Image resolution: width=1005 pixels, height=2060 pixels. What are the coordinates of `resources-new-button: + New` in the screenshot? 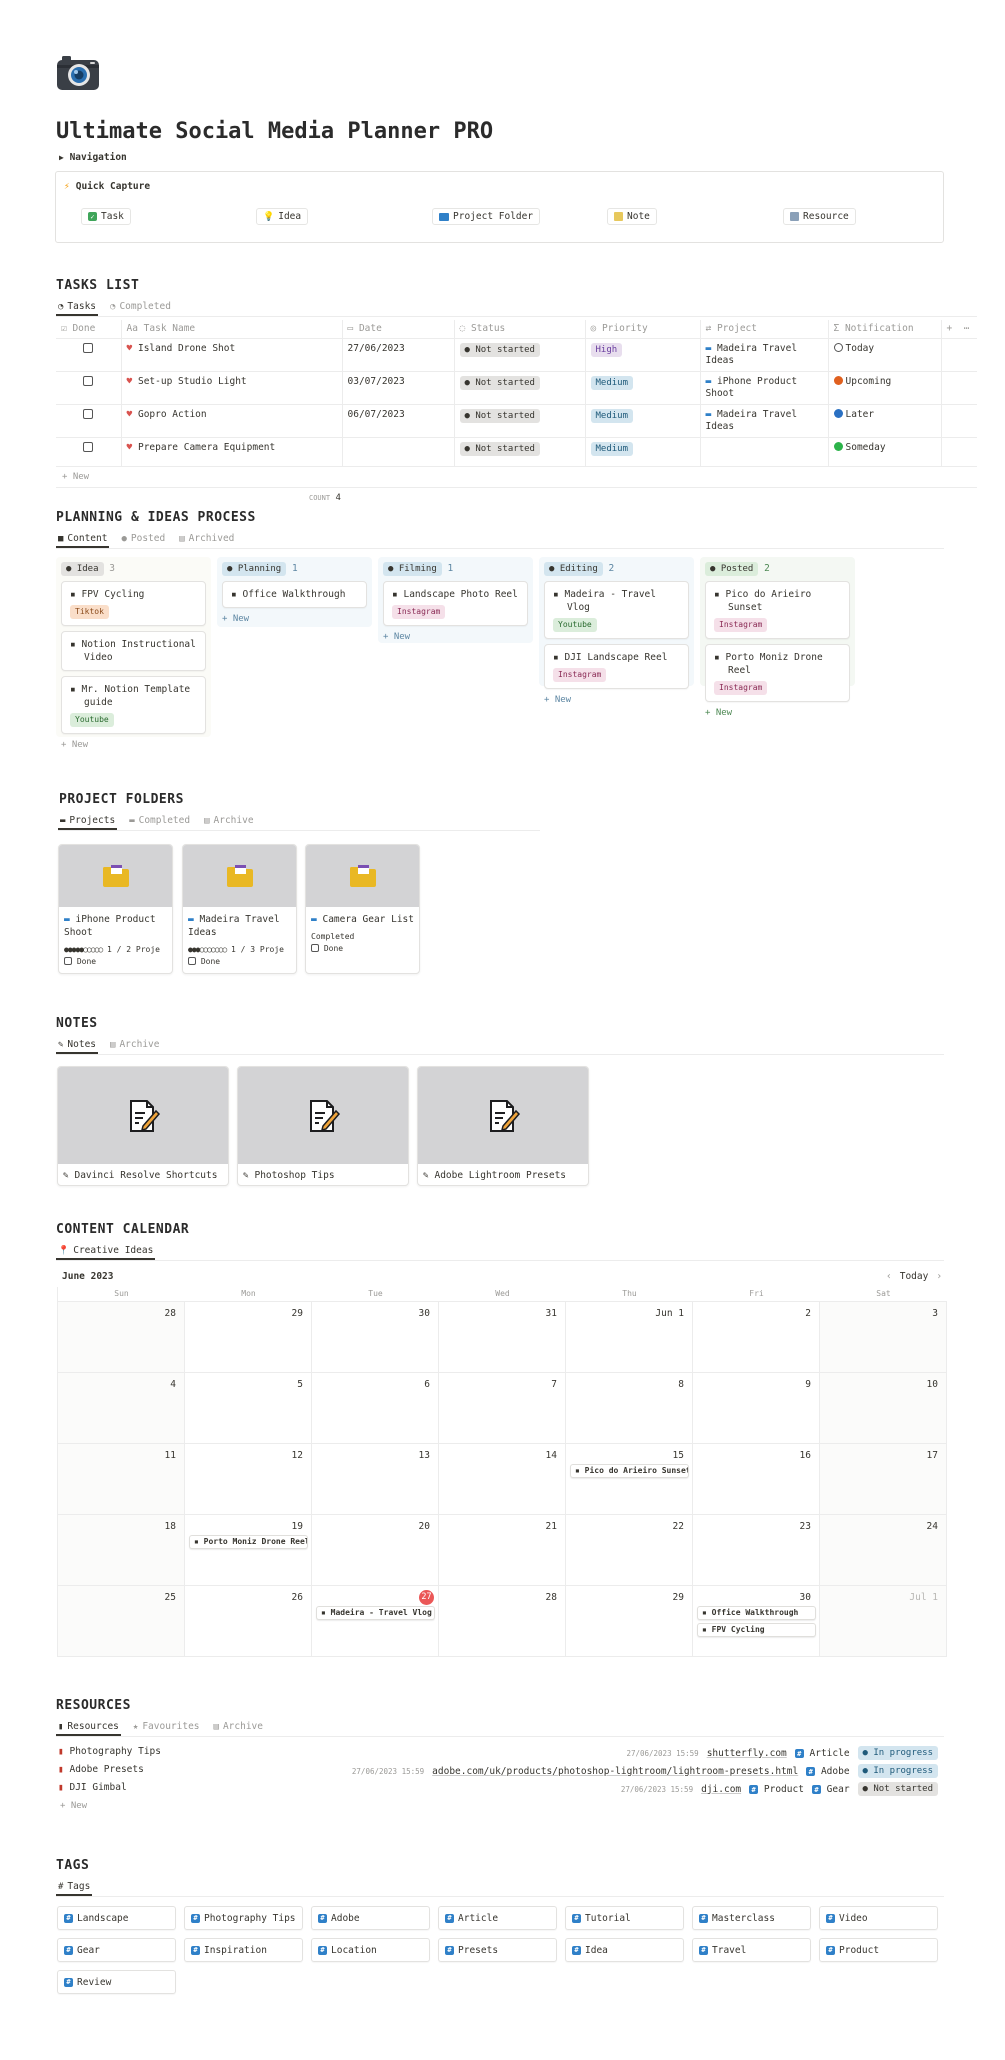 It's located at (73, 1806).